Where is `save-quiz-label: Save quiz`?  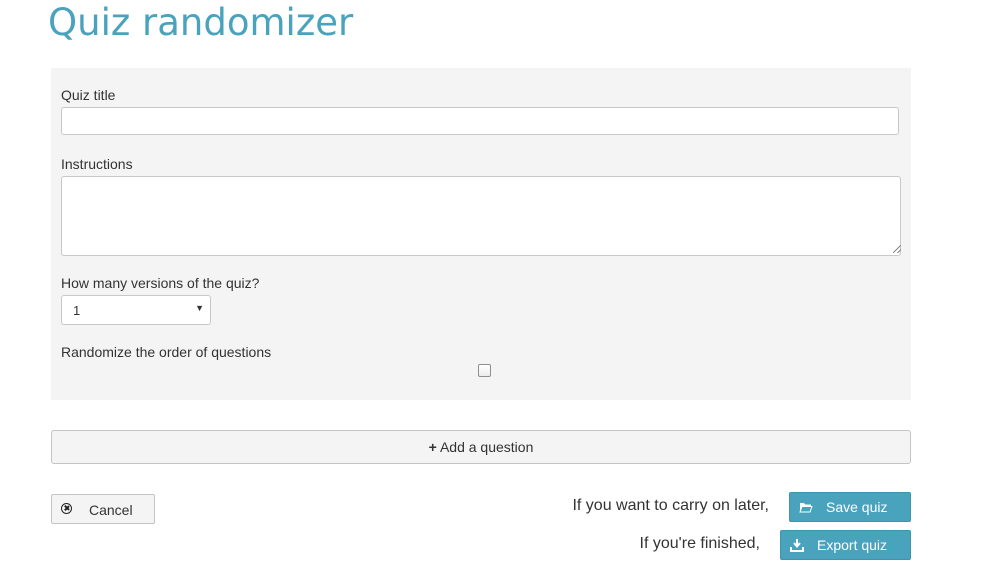
save-quiz-label: Save quiz is located at coordinates (857, 507).